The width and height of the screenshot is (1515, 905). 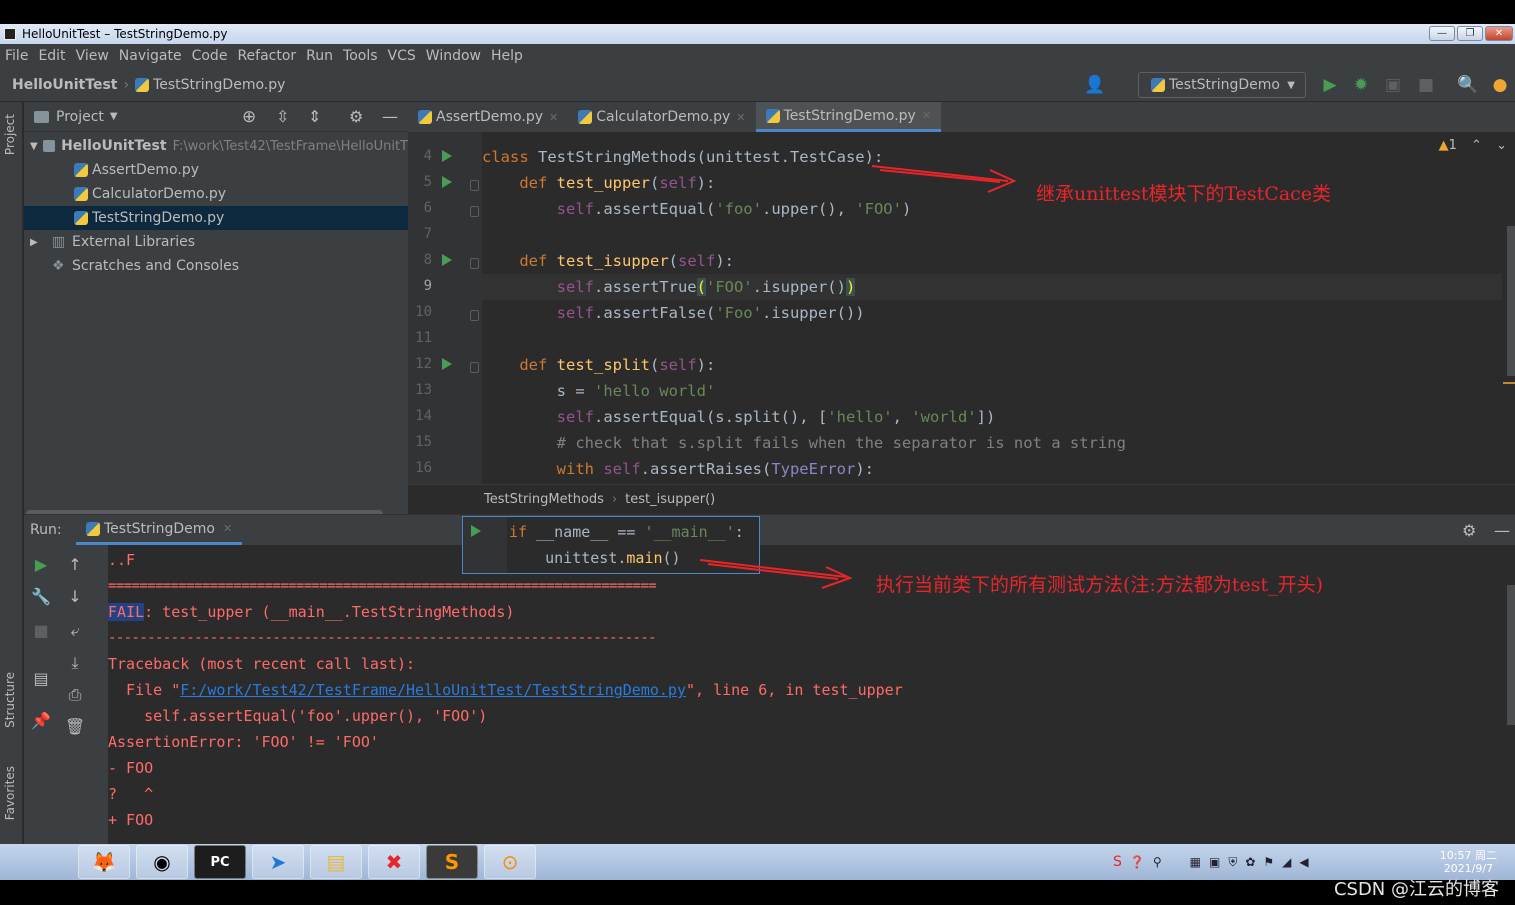 I want to click on run-tab-teststringdemo: TestStringDemo ✕, so click(x=159, y=530).